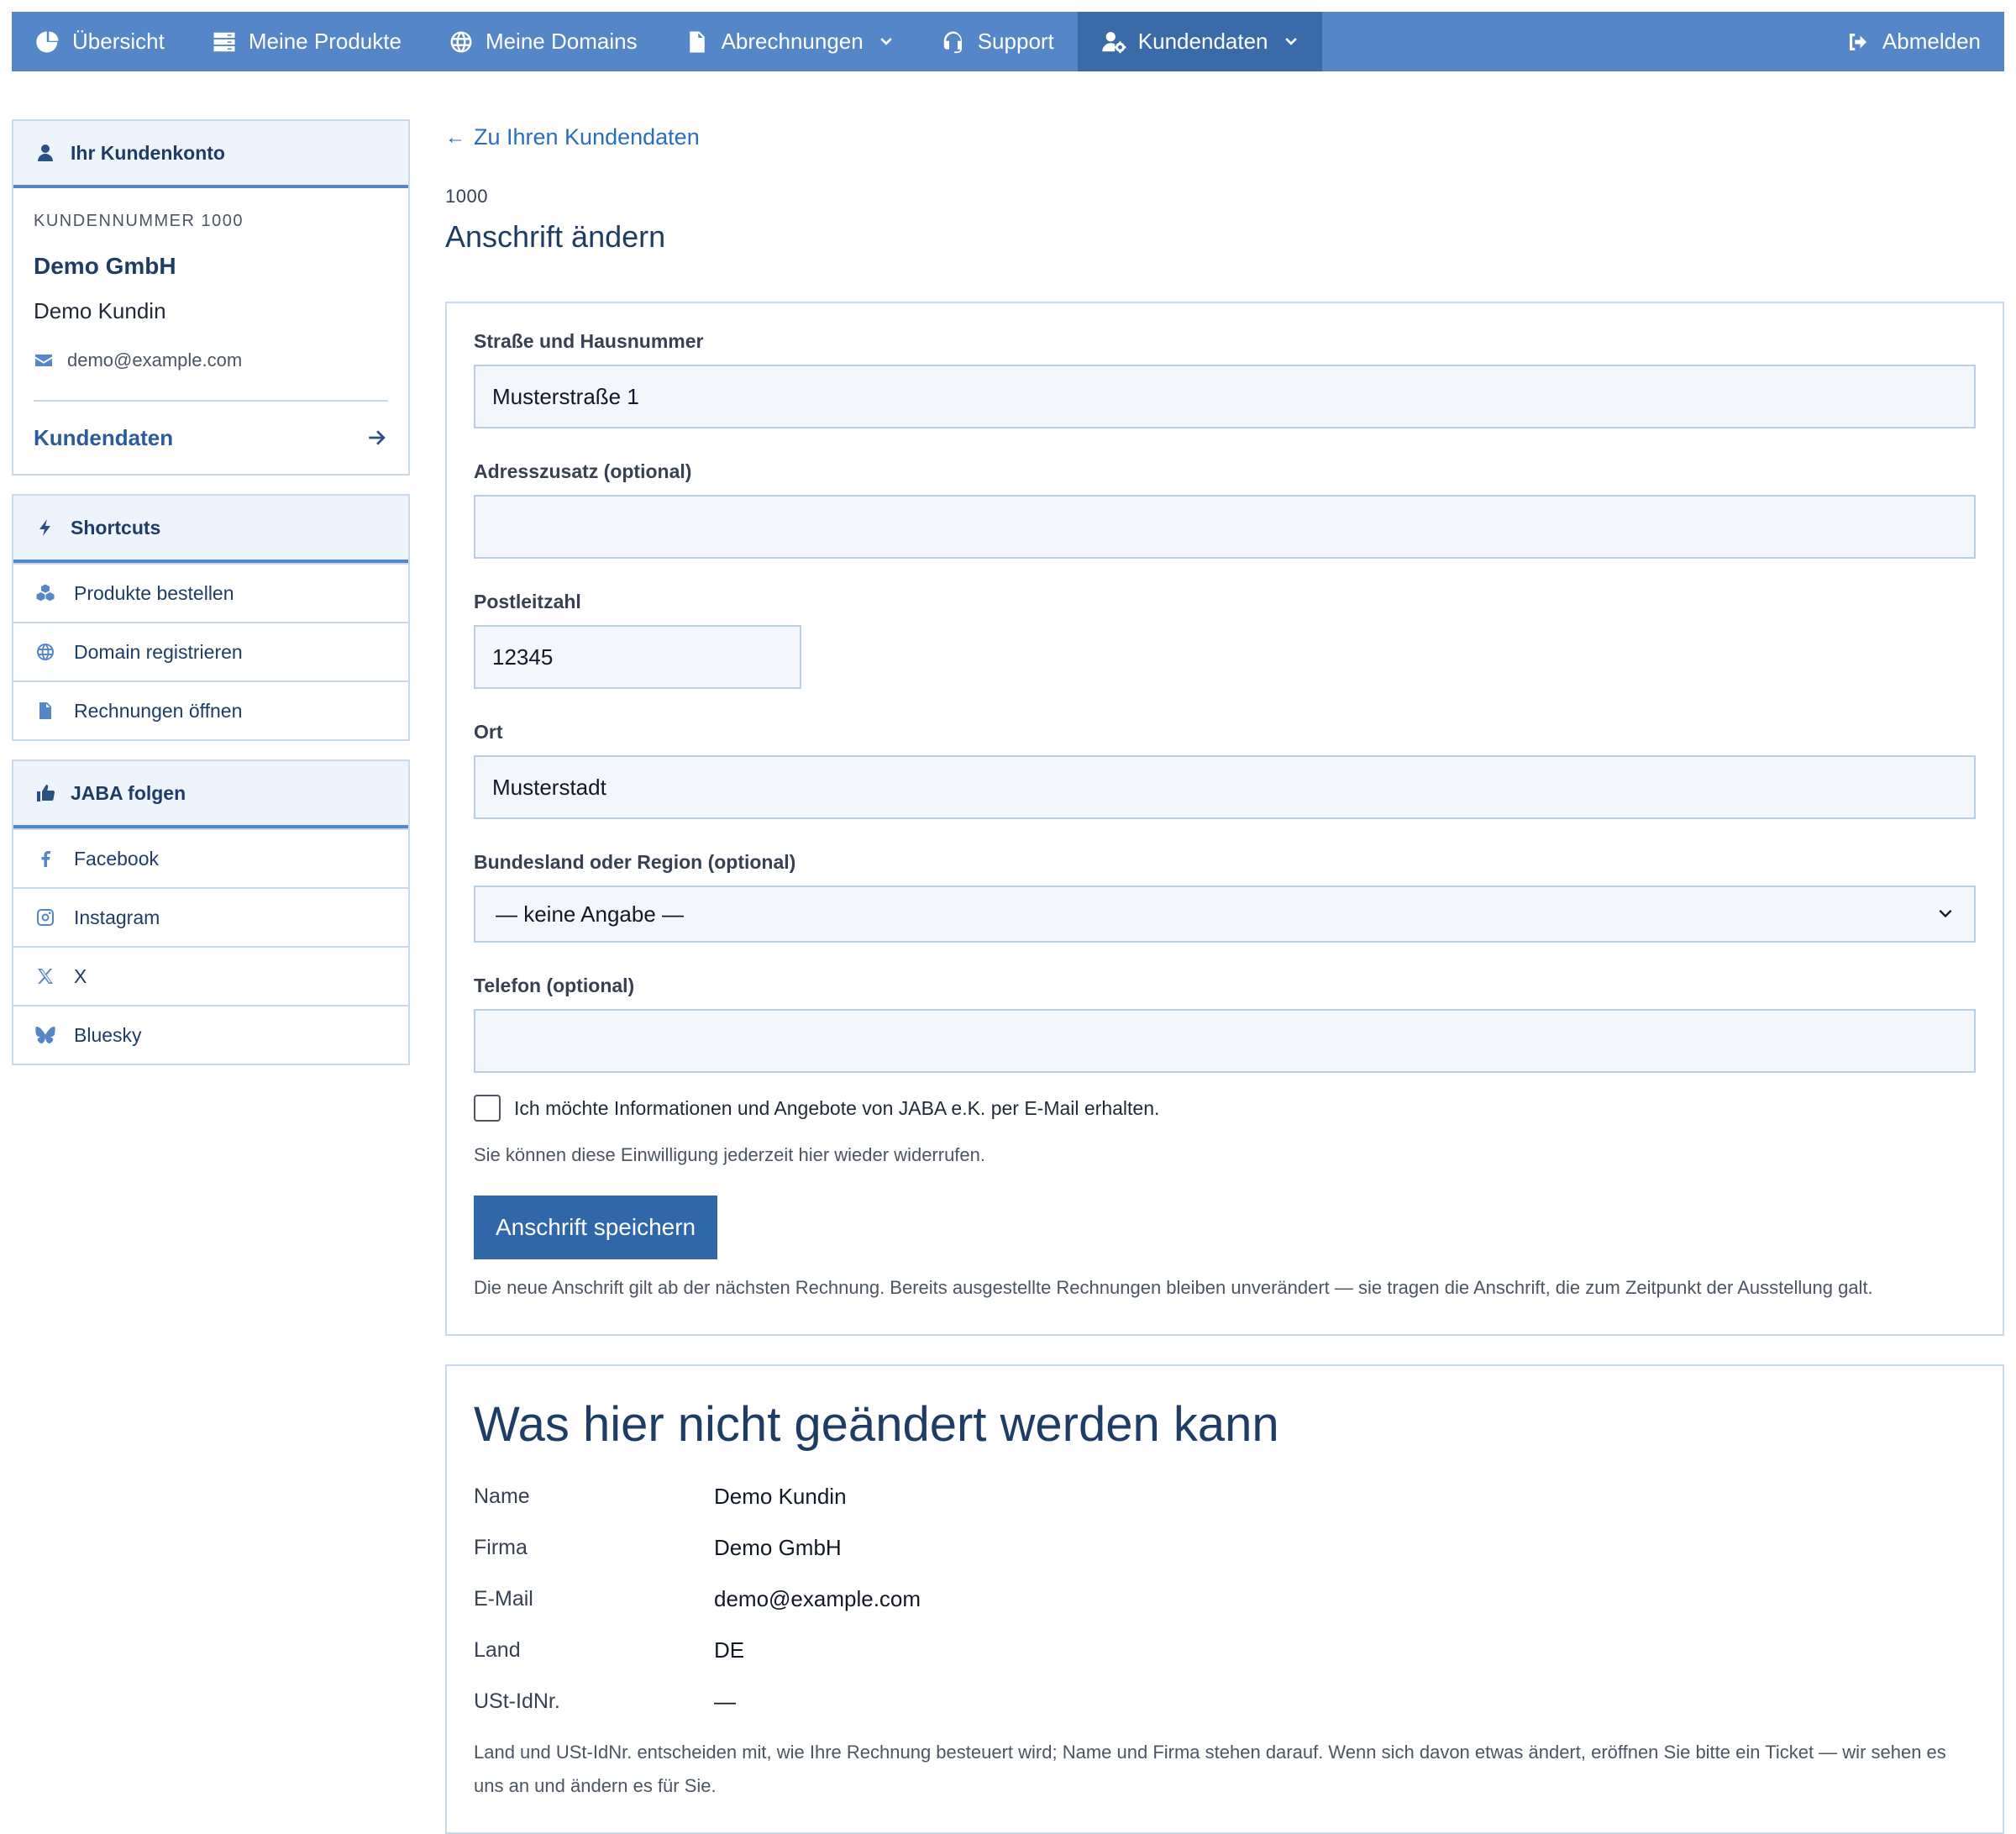  I want to click on nav-item-support: Support, so click(997, 41).